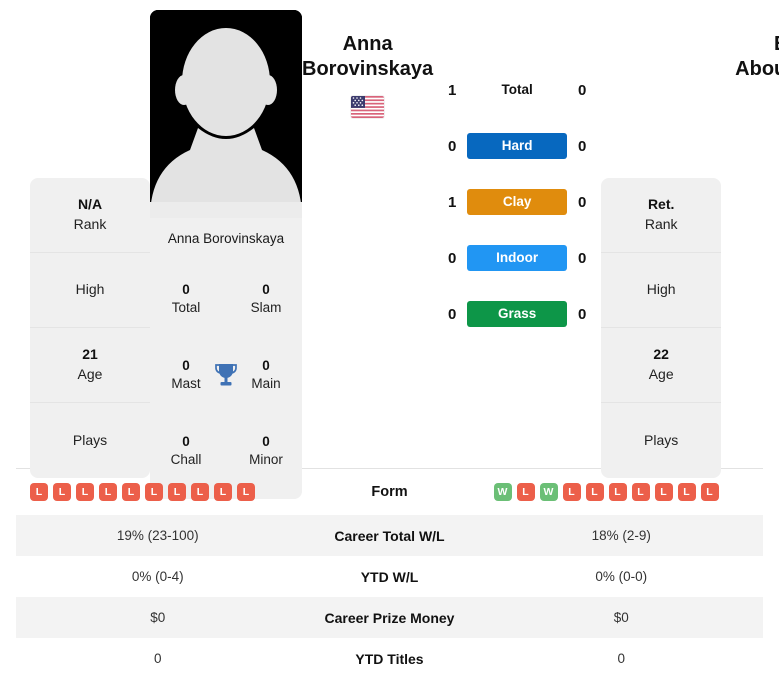 The height and width of the screenshot is (699, 779). What do you see at coordinates (62, 492) in the screenshot?
I see `form-badge-left-1: L` at bounding box center [62, 492].